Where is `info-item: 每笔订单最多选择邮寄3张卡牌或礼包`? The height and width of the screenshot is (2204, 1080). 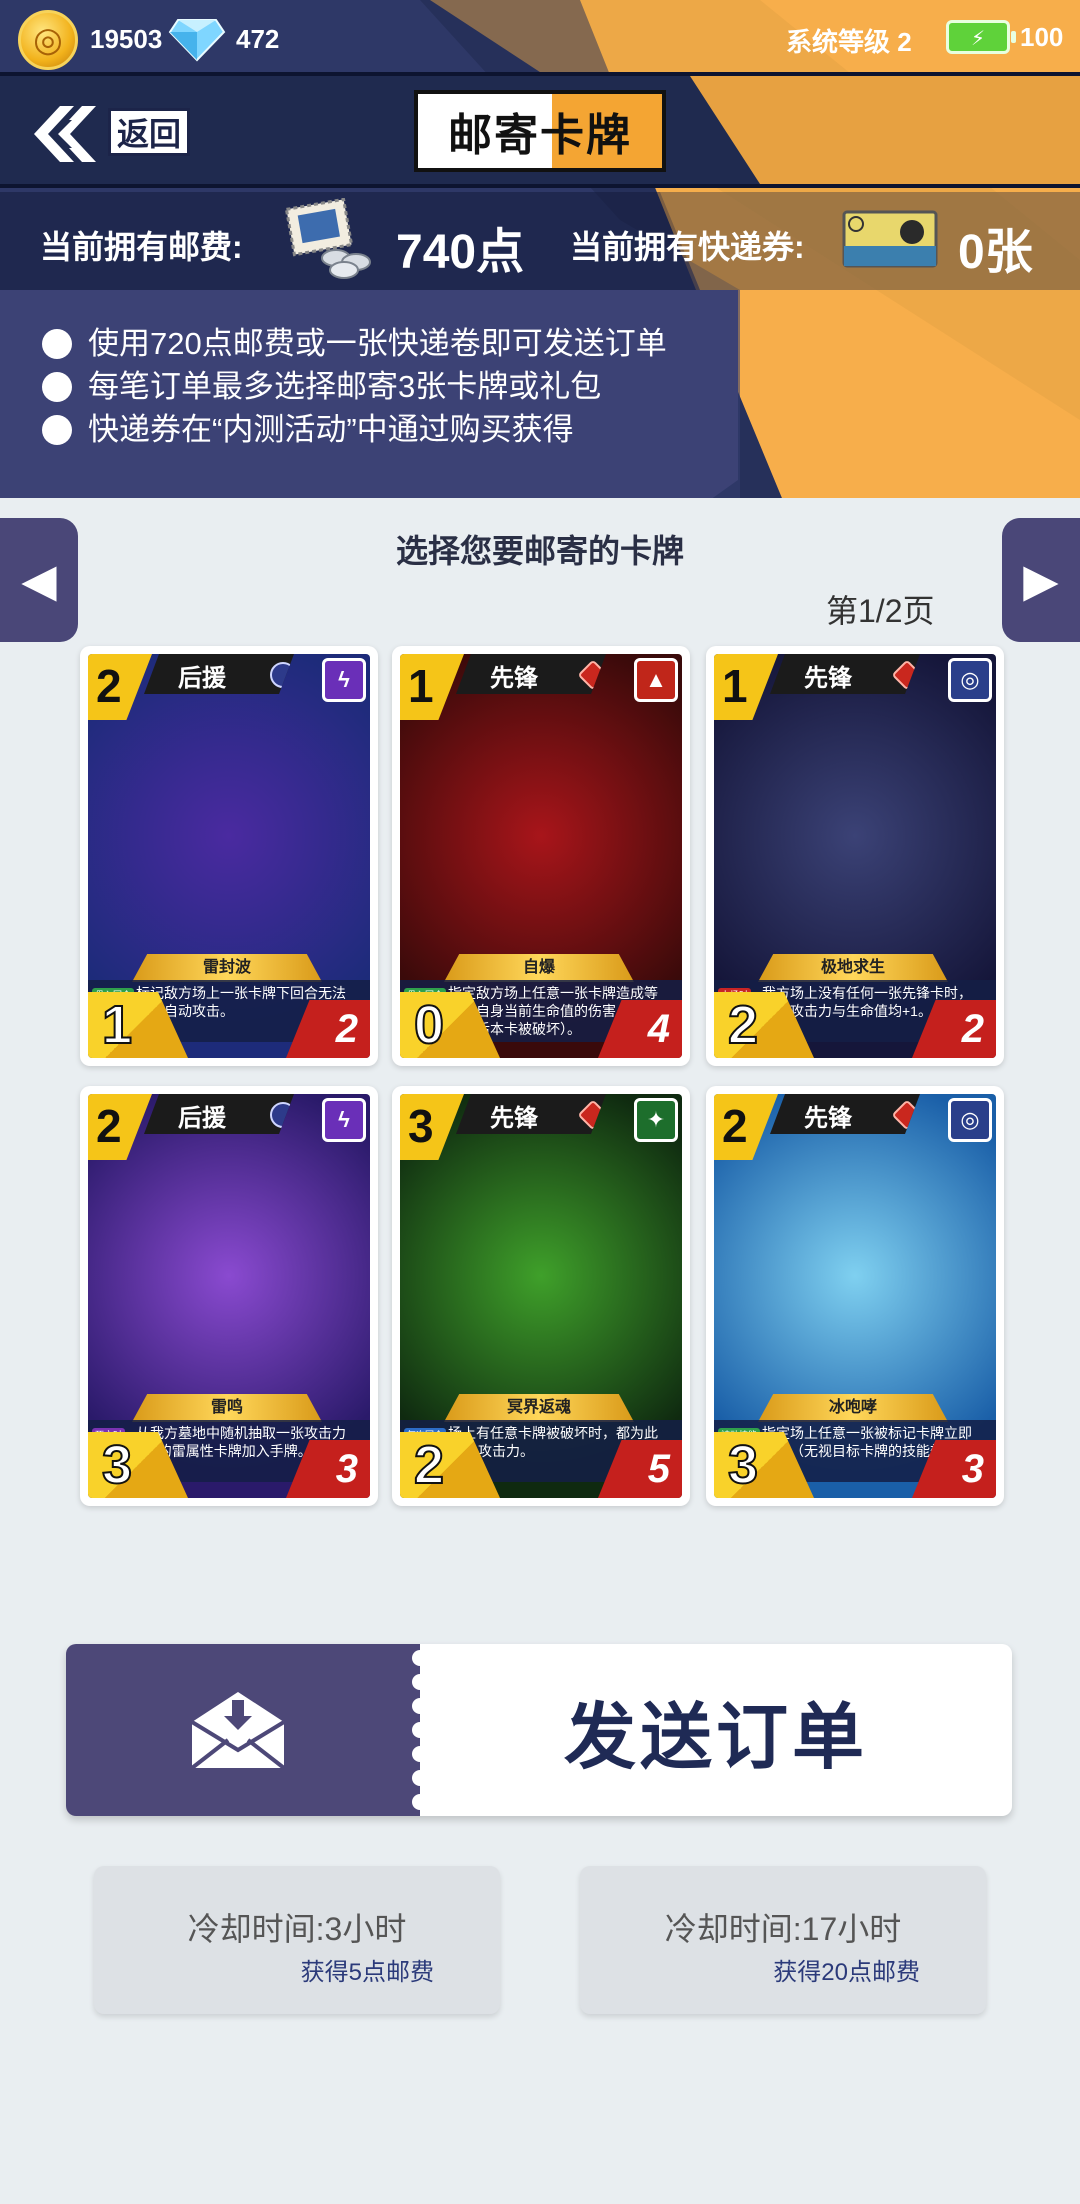 info-item: 每笔订单最多选择邮寄3张卡牌或礼包 is located at coordinates (354, 386).